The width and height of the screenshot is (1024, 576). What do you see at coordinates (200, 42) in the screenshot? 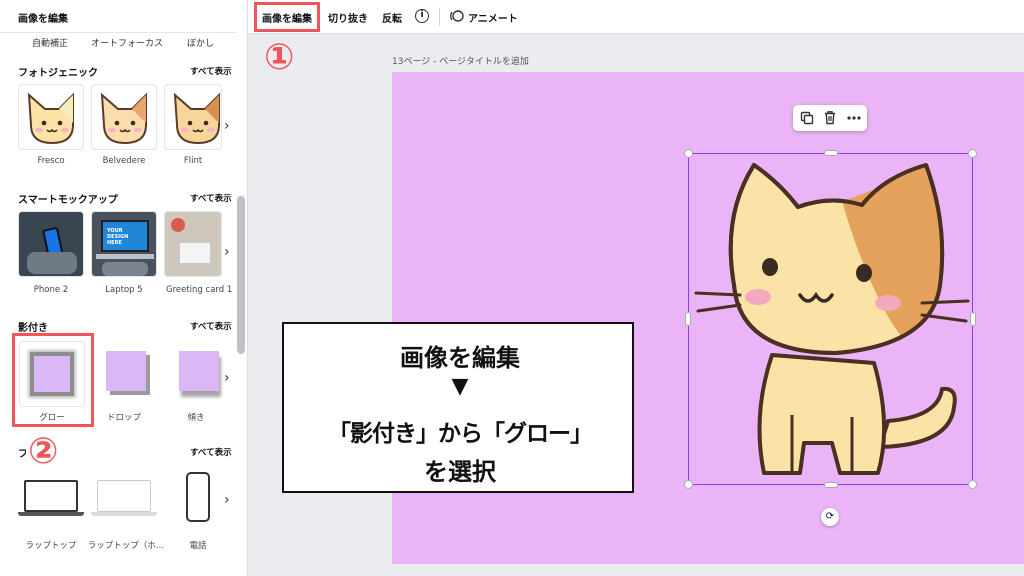
I see `adjust-tab-blur: ぼかし` at bounding box center [200, 42].